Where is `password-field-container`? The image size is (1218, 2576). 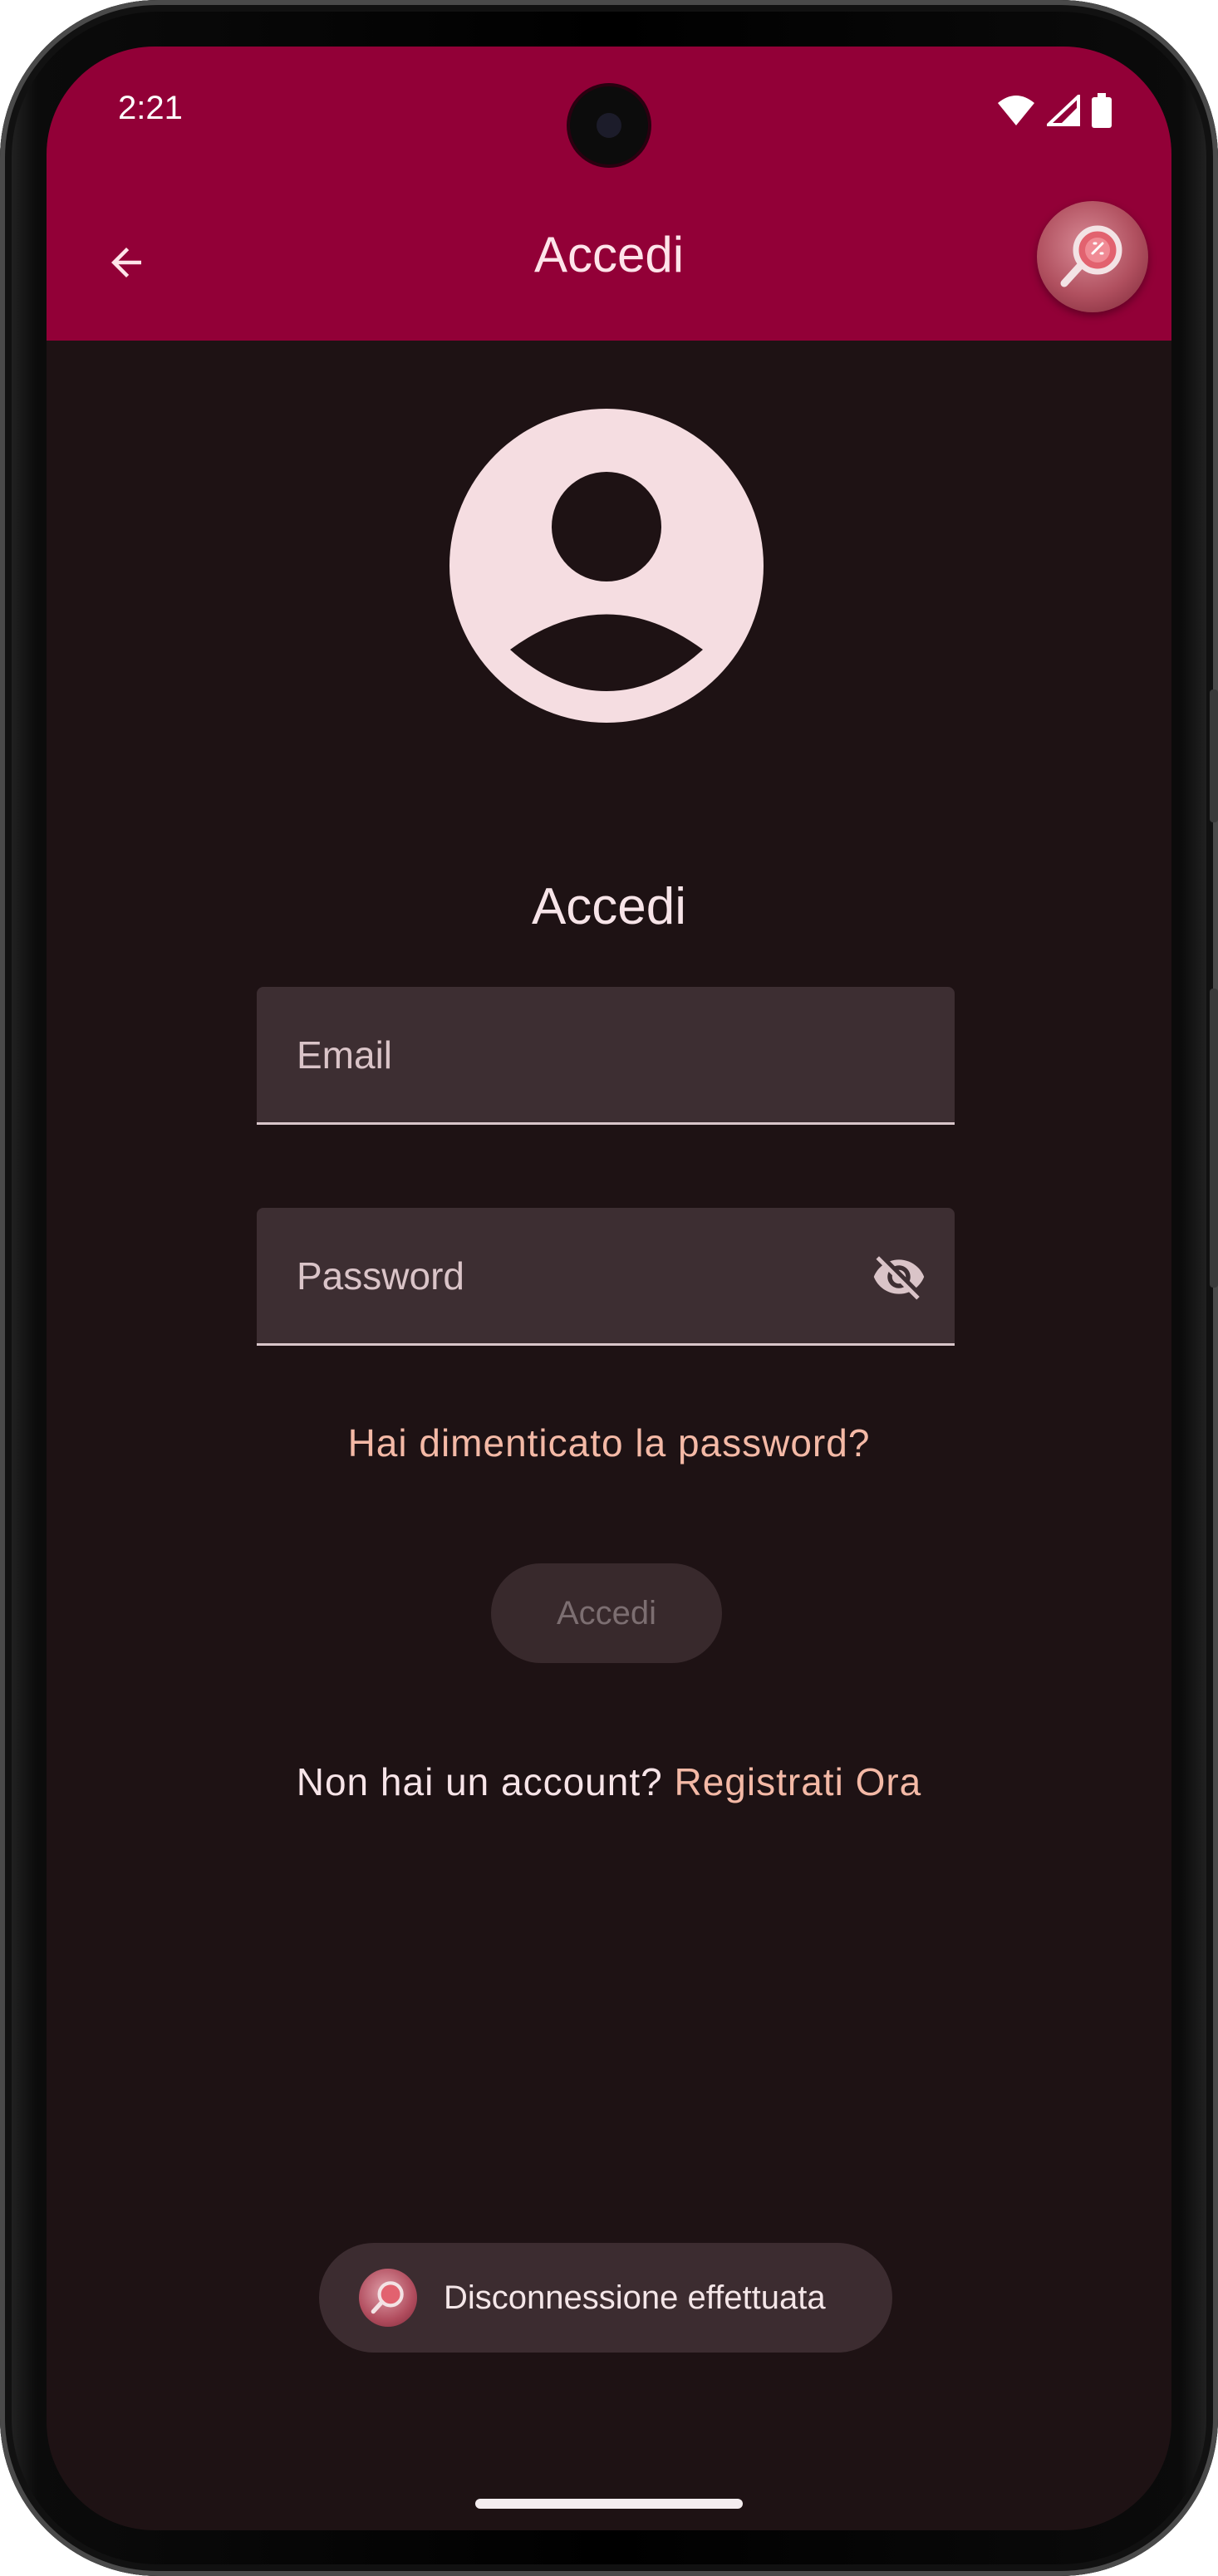
password-field-container is located at coordinates (606, 1277).